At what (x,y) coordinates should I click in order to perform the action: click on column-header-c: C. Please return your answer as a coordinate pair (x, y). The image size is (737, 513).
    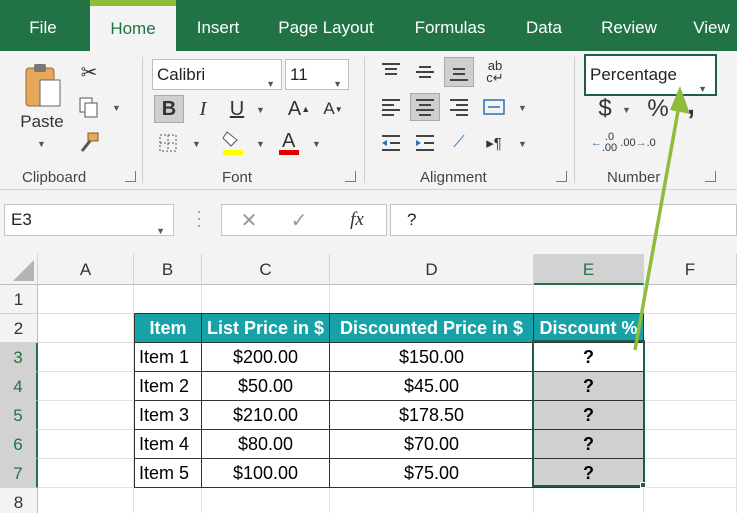
    Looking at the image, I should click on (266, 269).